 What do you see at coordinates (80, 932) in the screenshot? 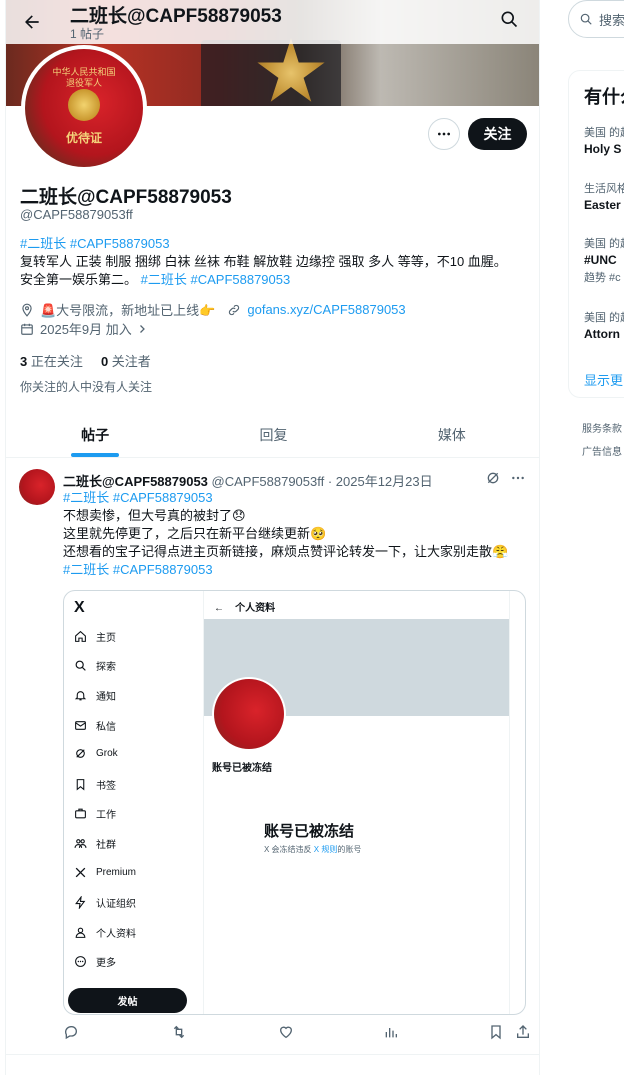
I see `user-icon` at bounding box center [80, 932].